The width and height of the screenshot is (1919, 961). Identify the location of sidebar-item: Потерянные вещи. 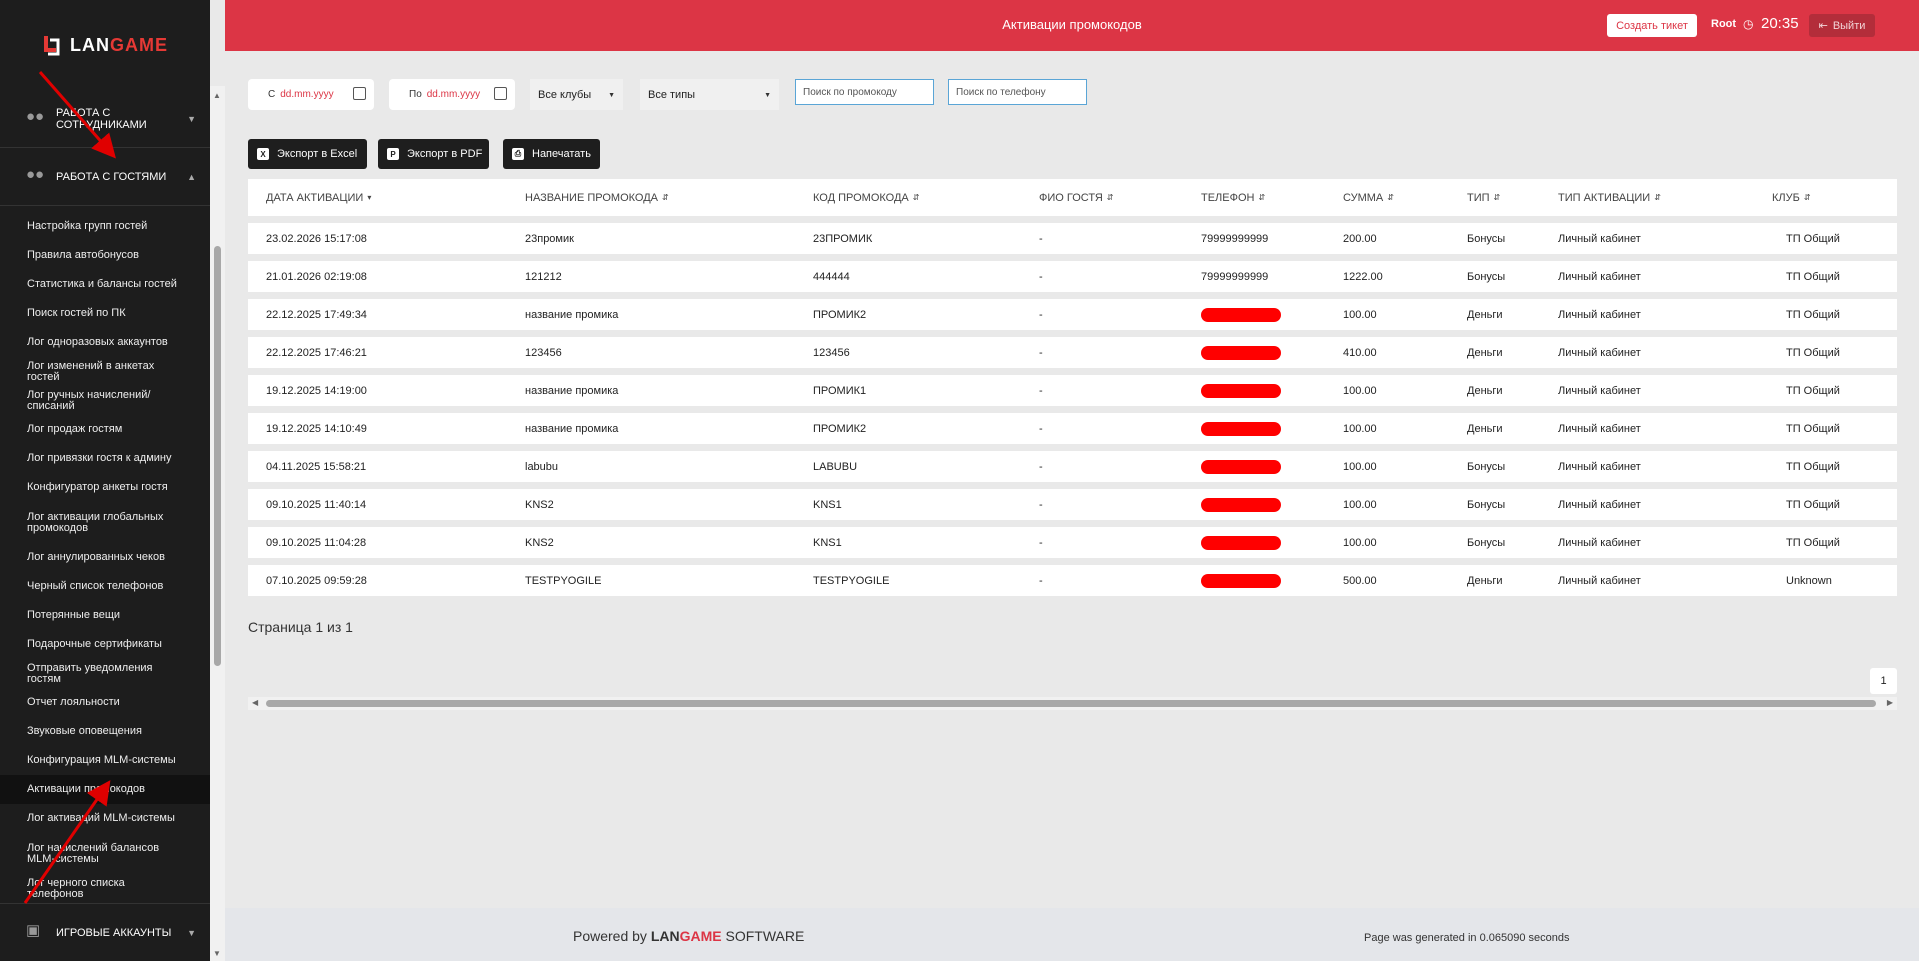
(105, 615).